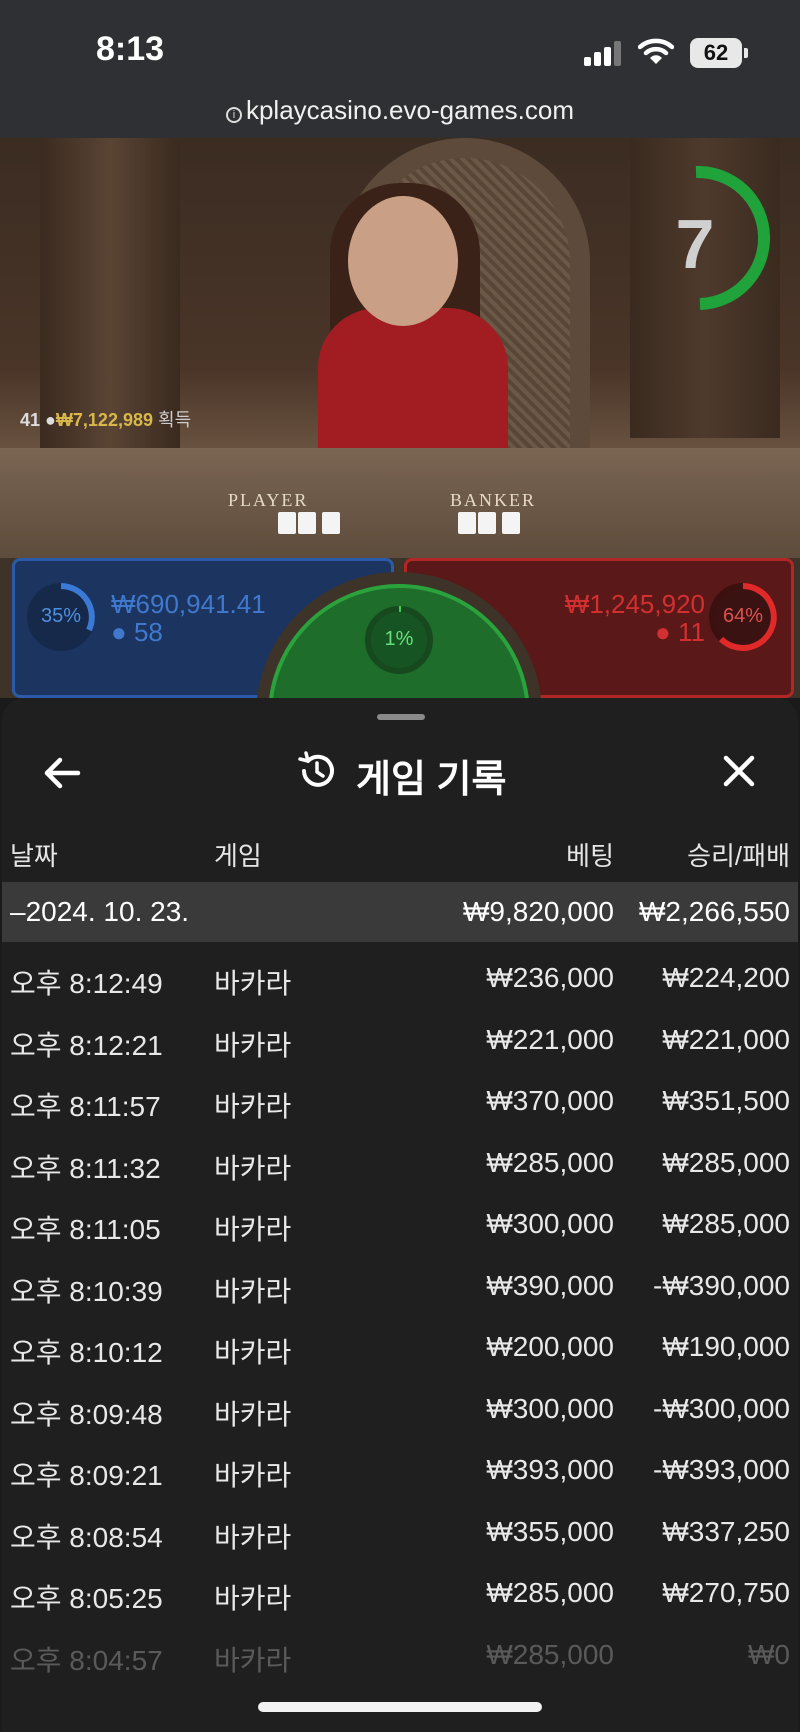 The width and height of the screenshot is (800, 1732). I want to click on baccarat-table, so click(400, 503).